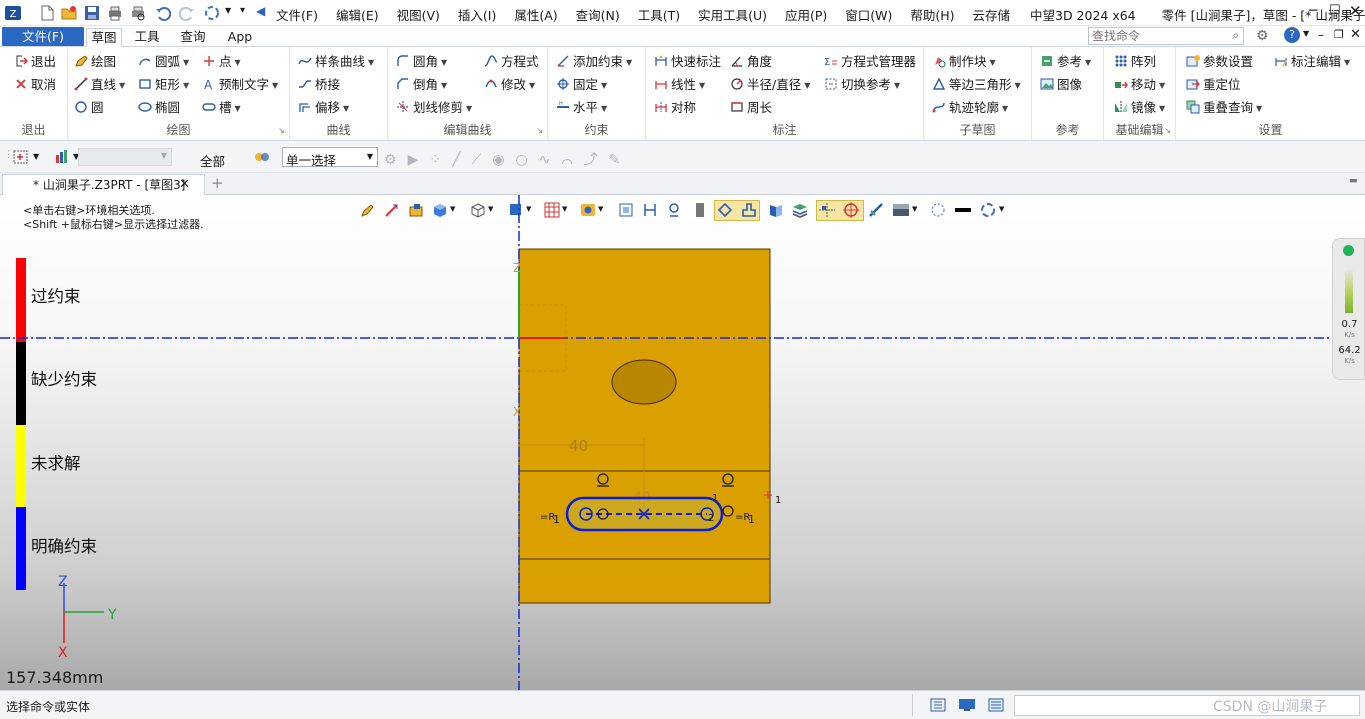  Describe the element at coordinates (868, 15) in the screenshot. I see `menu-window: 窗口(W)` at that location.